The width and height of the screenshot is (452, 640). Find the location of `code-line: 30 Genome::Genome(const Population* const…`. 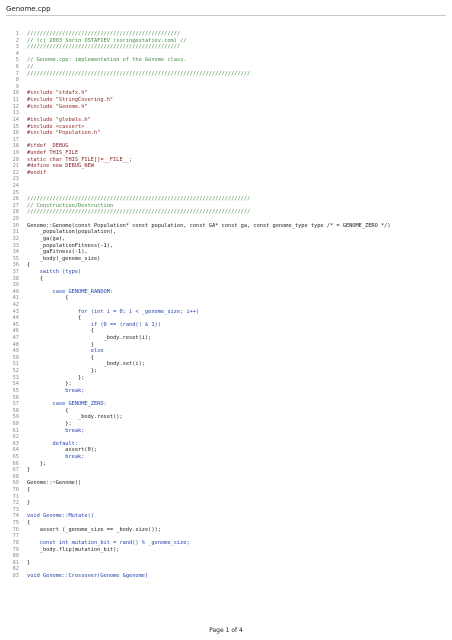

code-line: 30 Genome::Genome(const Population* const… is located at coordinates (226, 226).